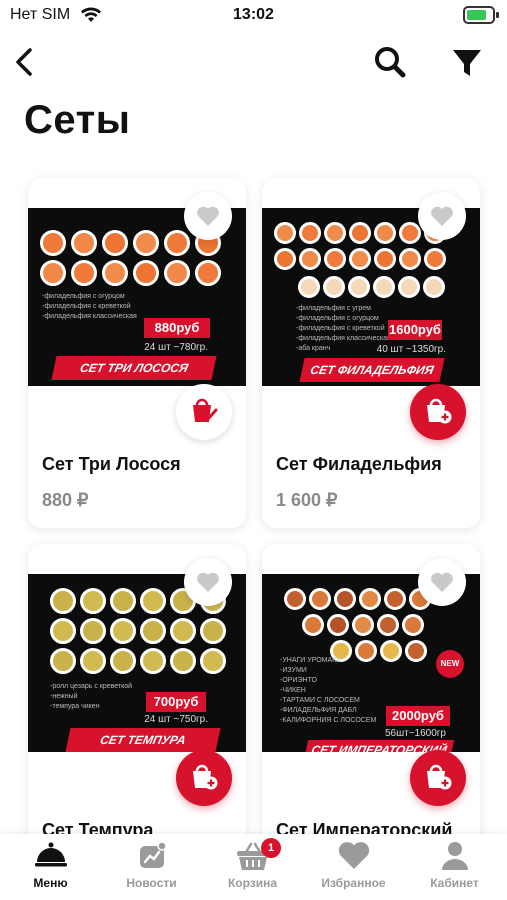  What do you see at coordinates (415, 733) in the screenshot?
I see `image-quantity-label: 56шт~1600гр` at bounding box center [415, 733].